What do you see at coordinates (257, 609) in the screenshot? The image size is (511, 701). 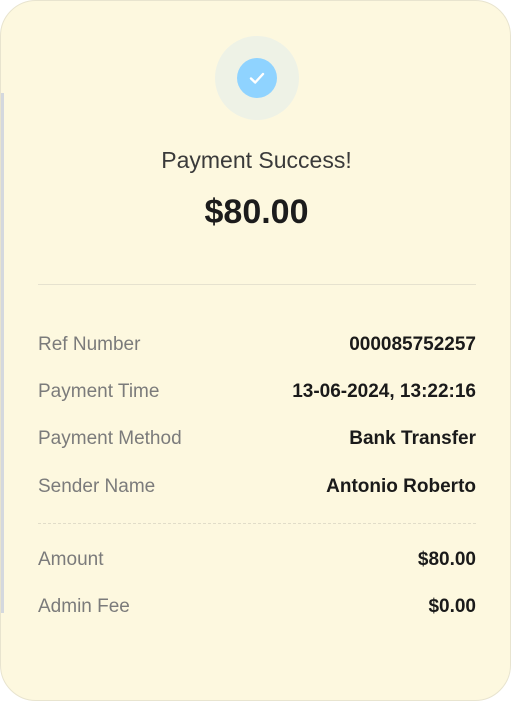 I see `charge-row-admin-fee: Admin Fee $0.00` at bounding box center [257, 609].